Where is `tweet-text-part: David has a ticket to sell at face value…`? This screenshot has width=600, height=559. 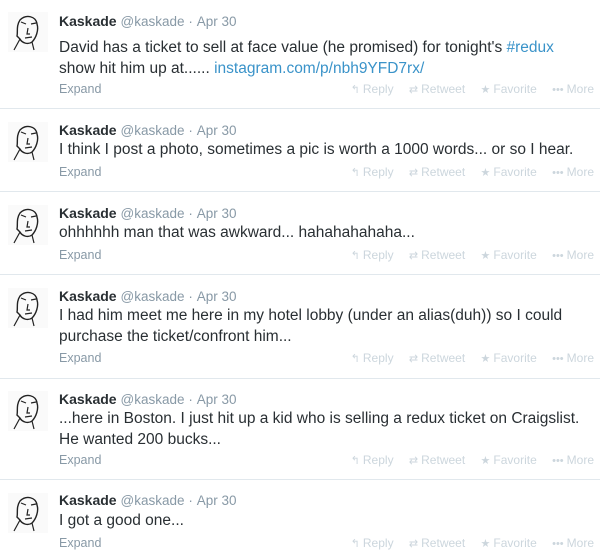 tweet-text-part: David has a ticket to sell at face value… is located at coordinates (283, 47).